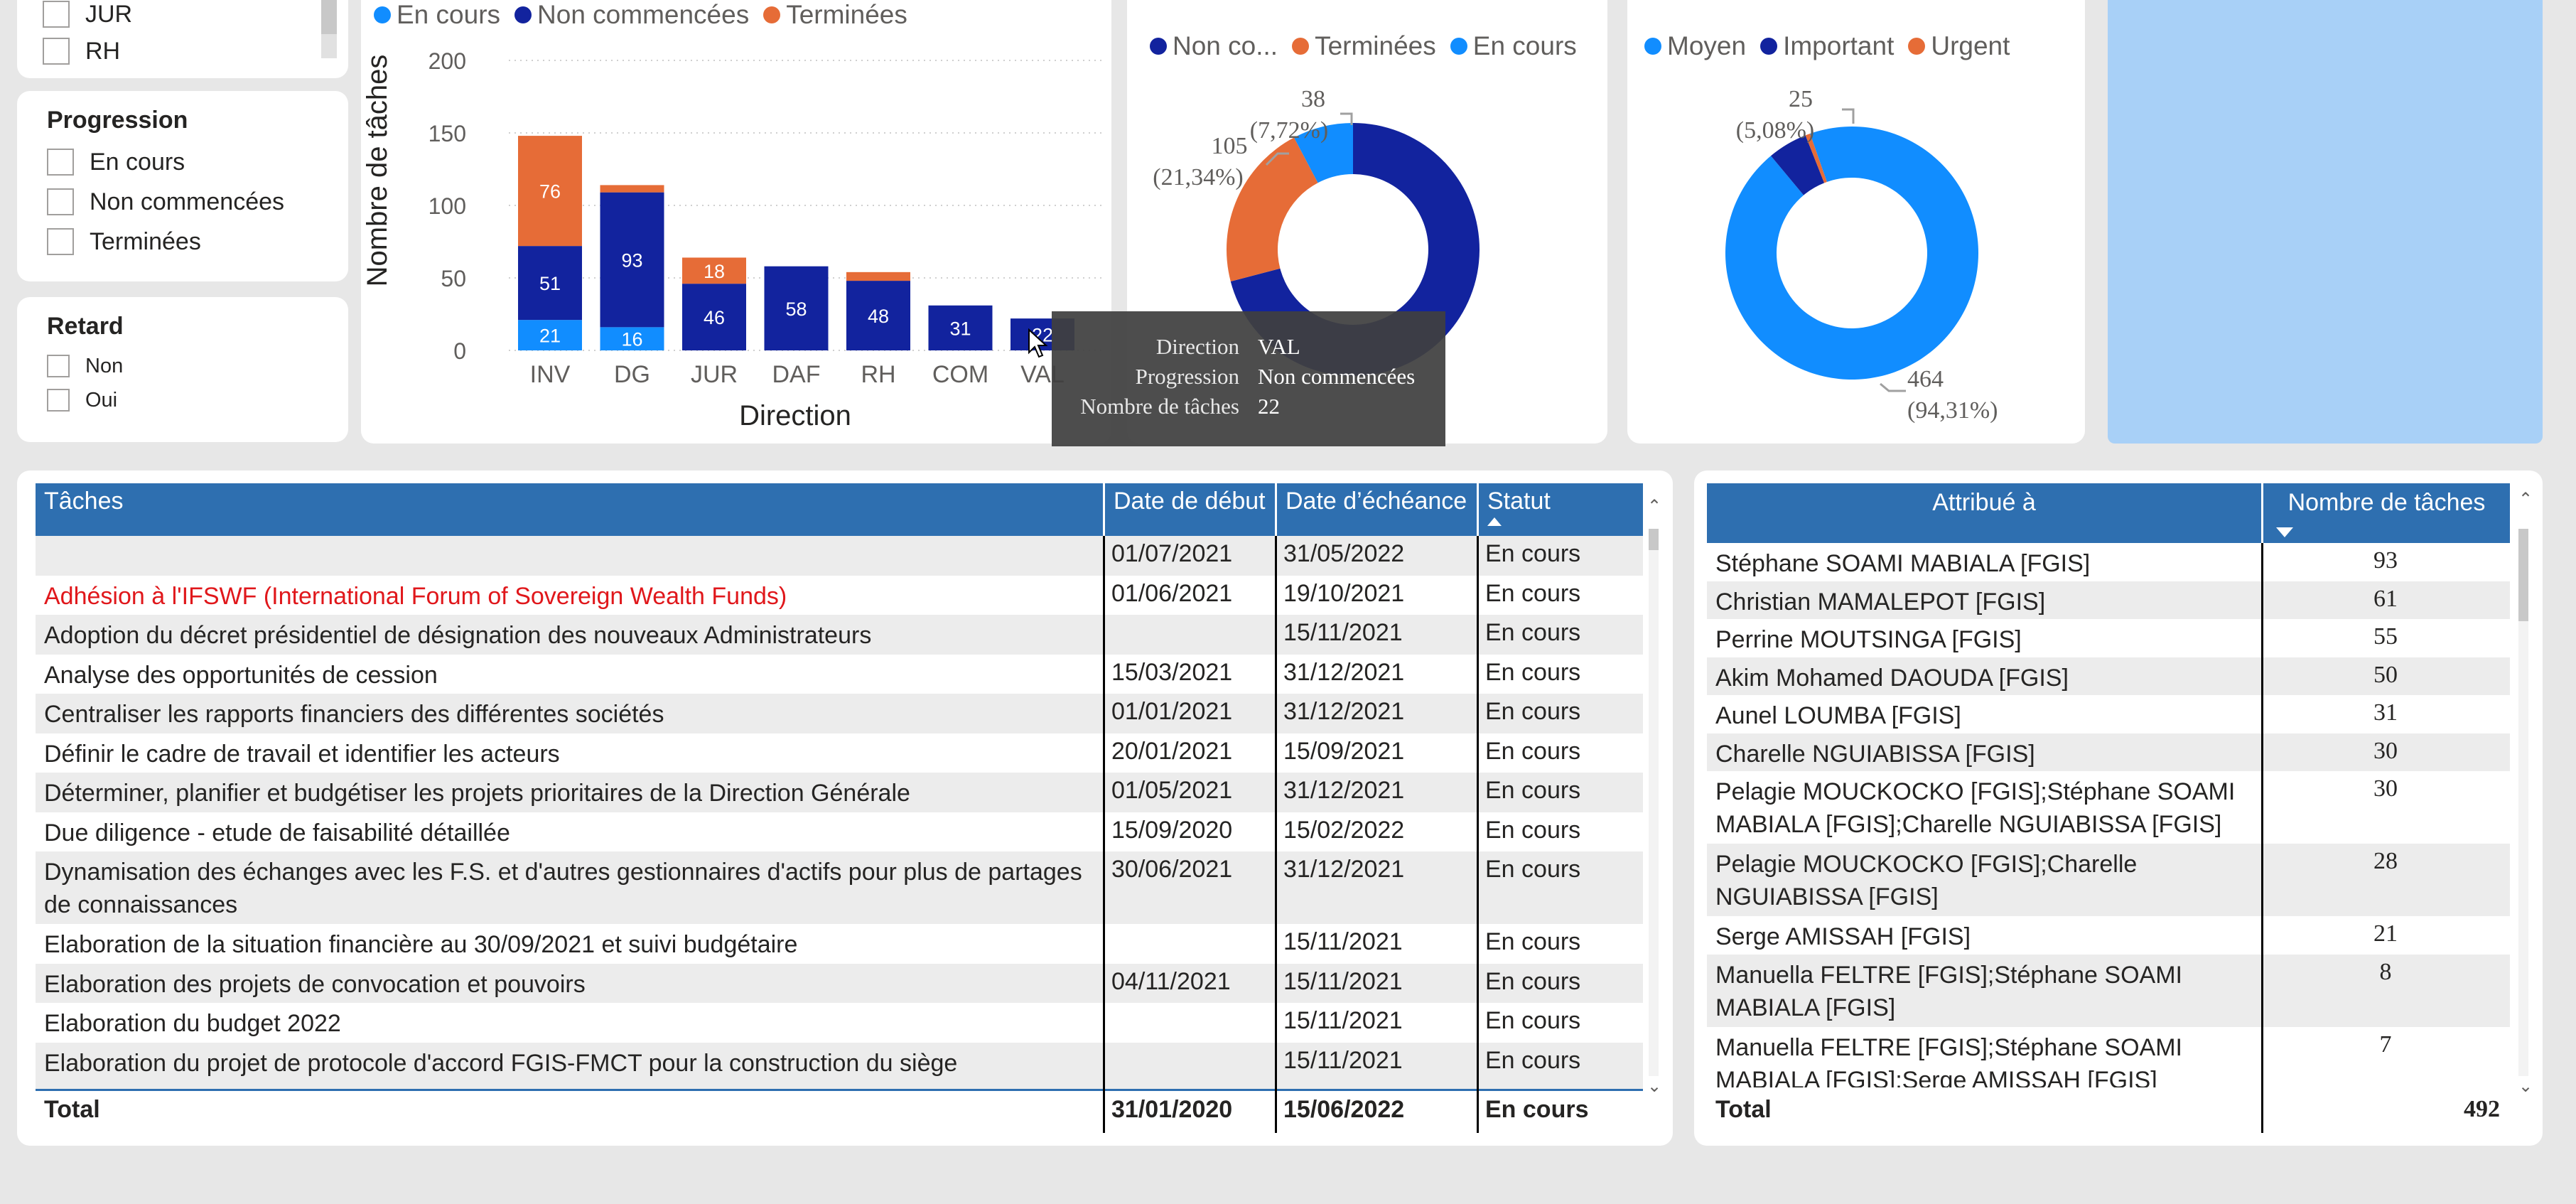 The height and width of the screenshot is (1204, 2576). What do you see at coordinates (1313, 99) in the screenshot?
I see `data-label-value: 38` at bounding box center [1313, 99].